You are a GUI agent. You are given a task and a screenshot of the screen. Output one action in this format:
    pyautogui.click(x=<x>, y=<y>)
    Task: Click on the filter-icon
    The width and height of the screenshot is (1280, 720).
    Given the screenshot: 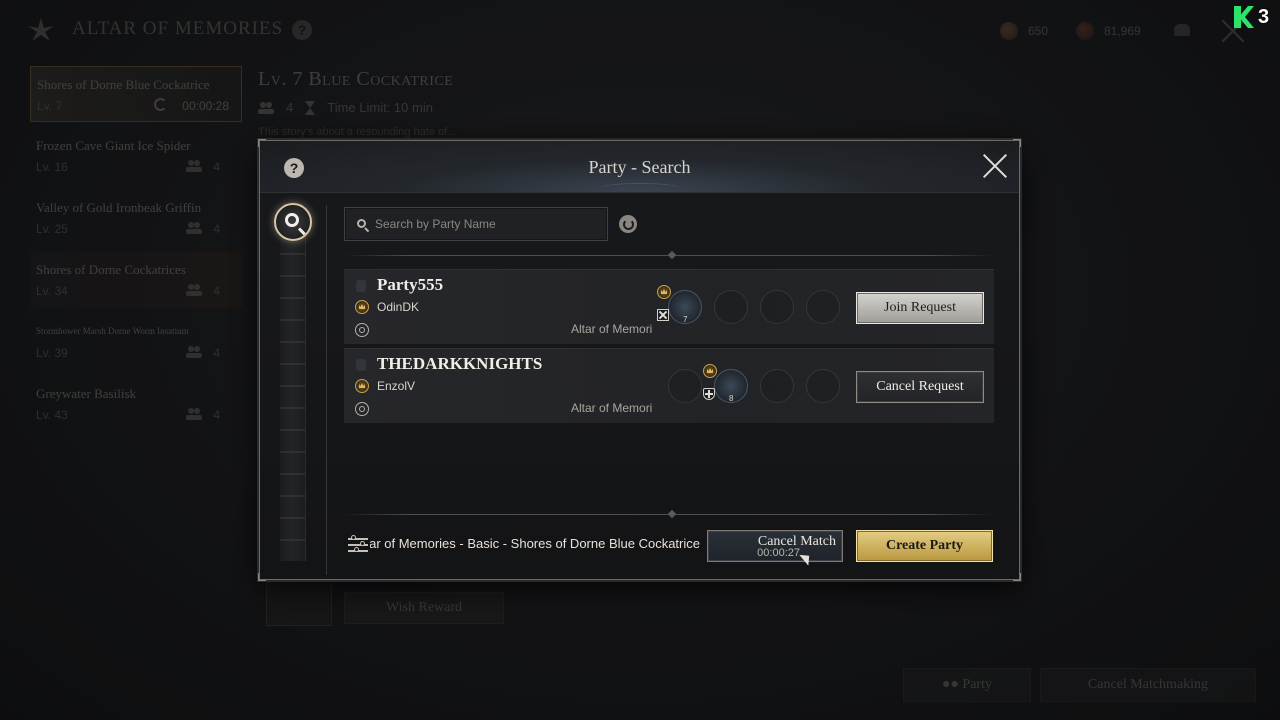 What is the action you would take?
    pyautogui.click(x=358, y=544)
    